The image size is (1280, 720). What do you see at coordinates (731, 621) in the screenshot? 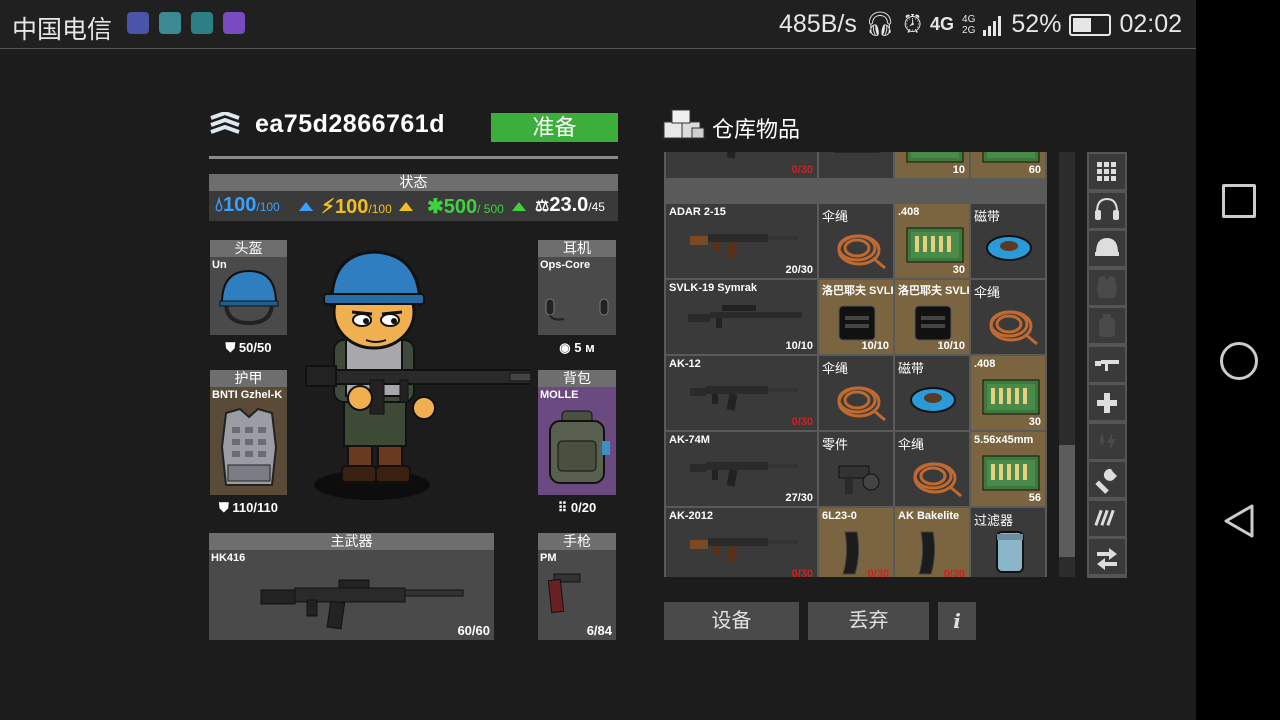
I see `equip-button: 设备` at bounding box center [731, 621].